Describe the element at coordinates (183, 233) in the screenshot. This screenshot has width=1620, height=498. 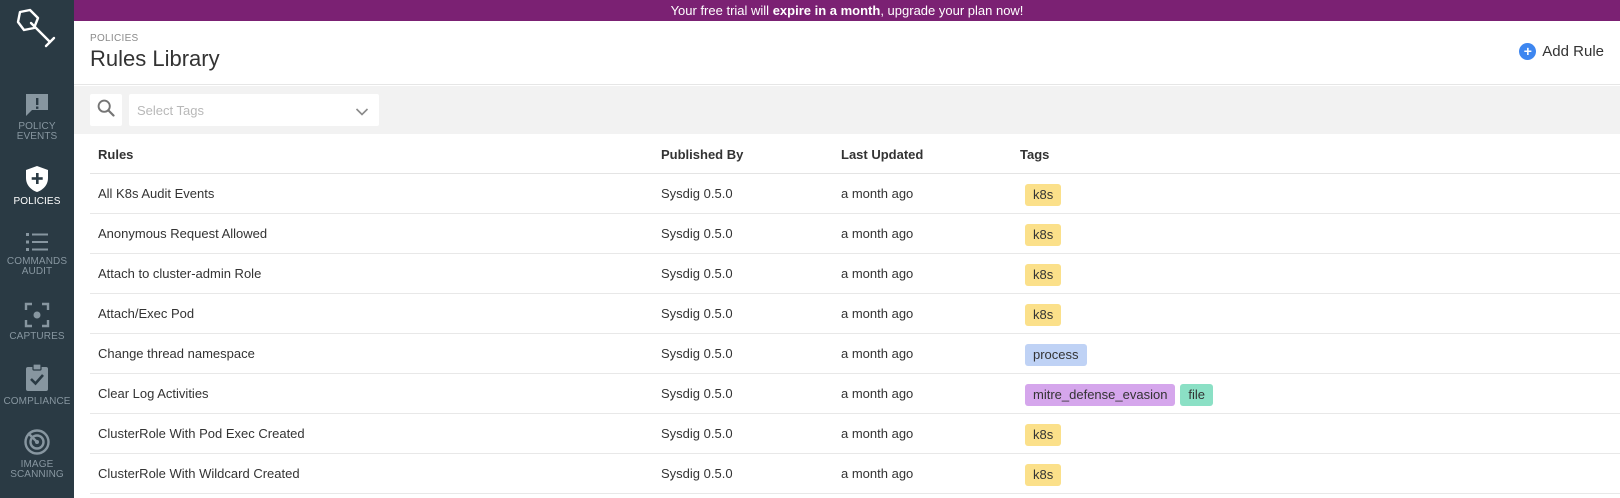
I see `rule-name: Anonymous Request Allowed` at that location.